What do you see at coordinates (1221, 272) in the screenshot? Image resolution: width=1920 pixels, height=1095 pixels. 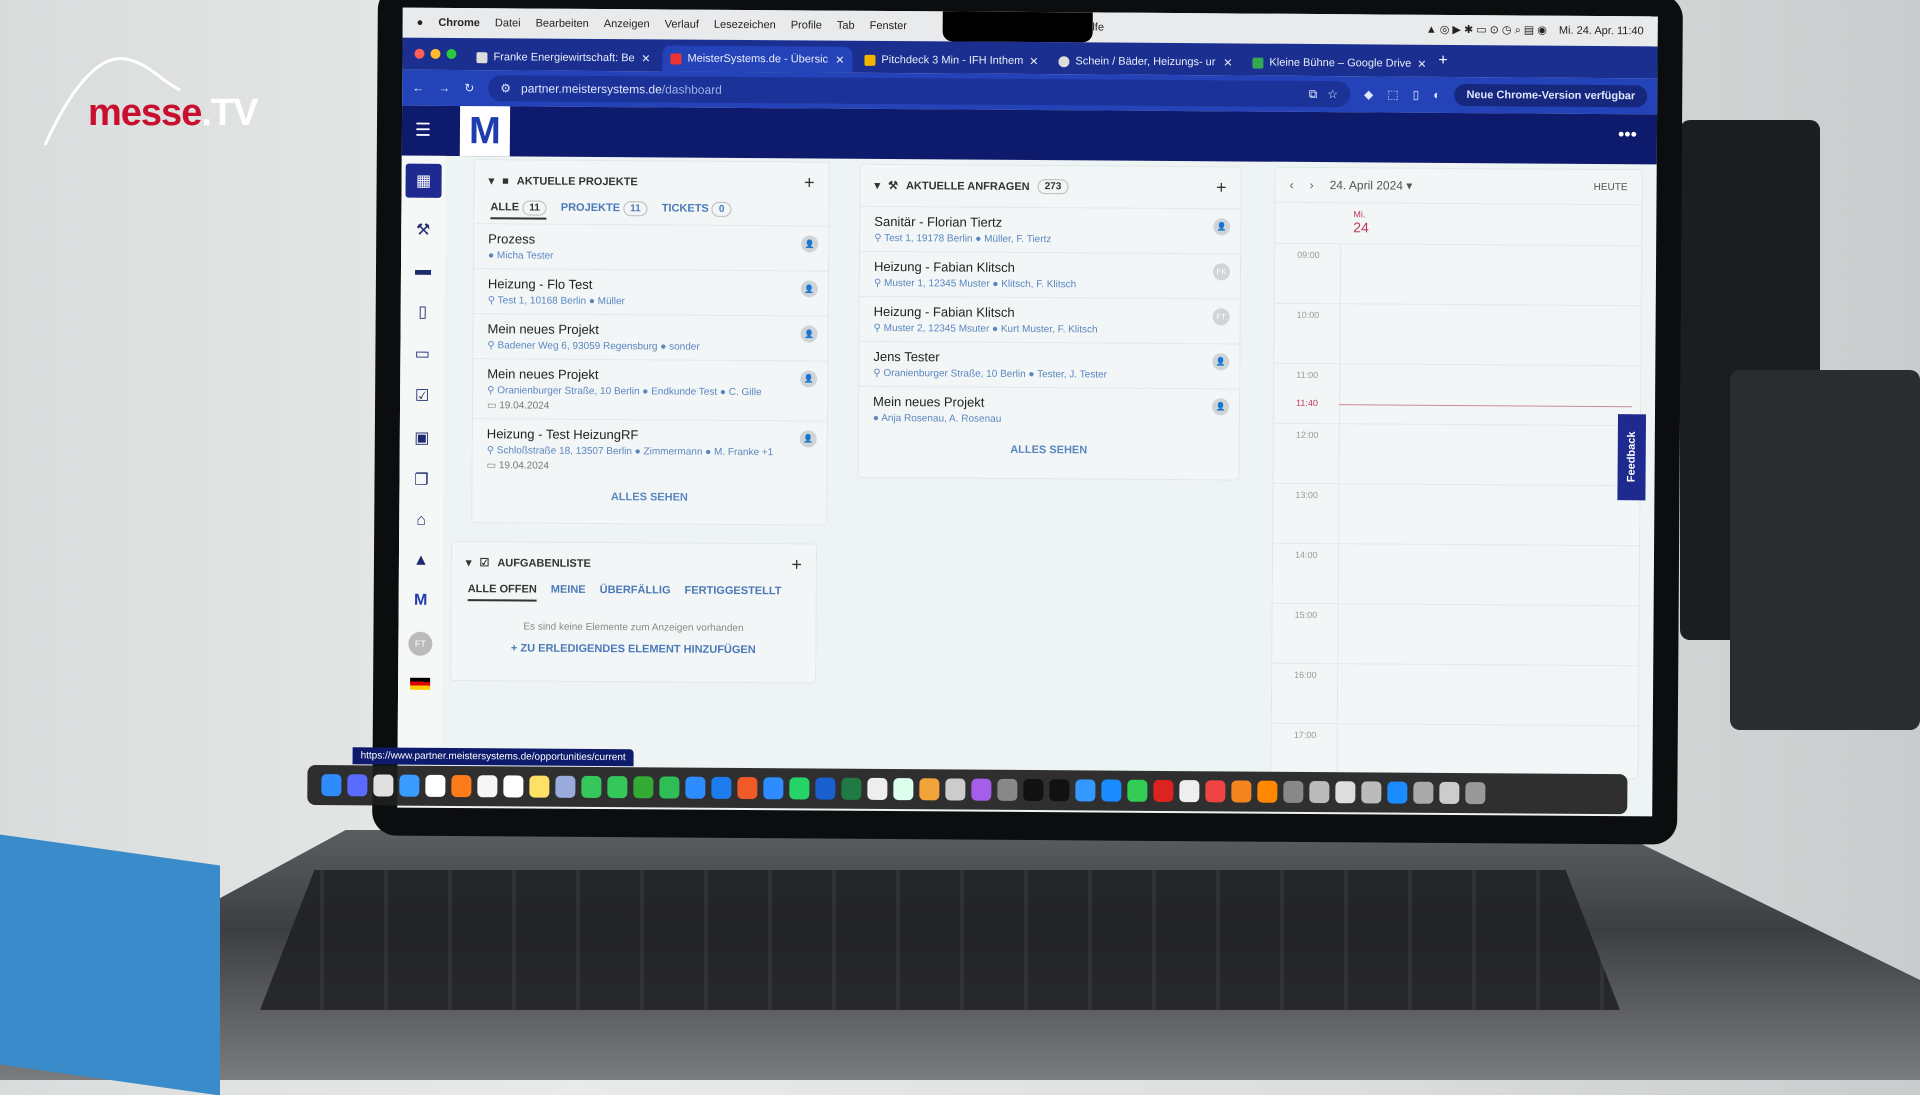 I see `avatar: FK` at bounding box center [1221, 272].